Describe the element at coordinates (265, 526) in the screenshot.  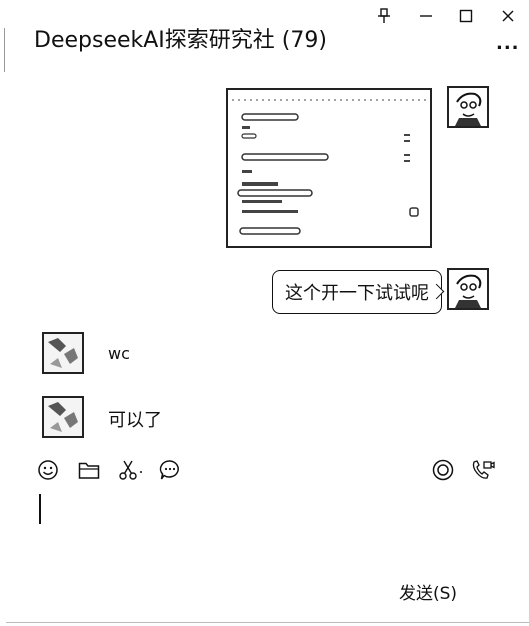
I see `message-input` at that location.